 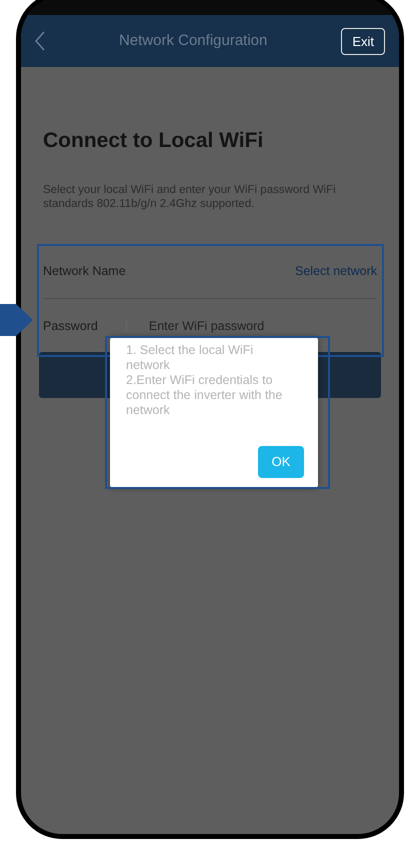 I want to click on field-label: Password, so click(x=70, y=326).